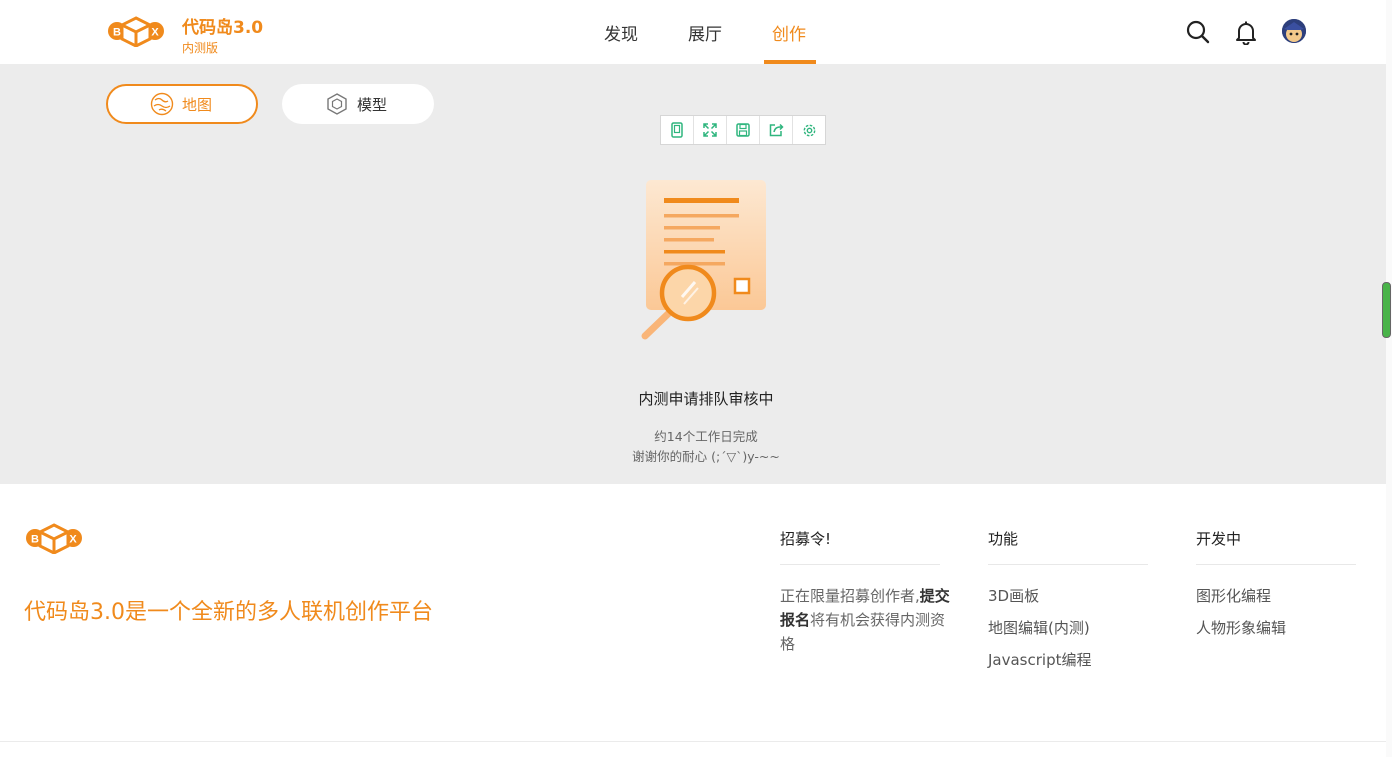 The width and height of the screenshot is (1392, 757). What do you see at coordinates (706, 399) in the screenshot?
I see `review-status-title: 内测申请排队审核中` at bounding box center [706, 399].